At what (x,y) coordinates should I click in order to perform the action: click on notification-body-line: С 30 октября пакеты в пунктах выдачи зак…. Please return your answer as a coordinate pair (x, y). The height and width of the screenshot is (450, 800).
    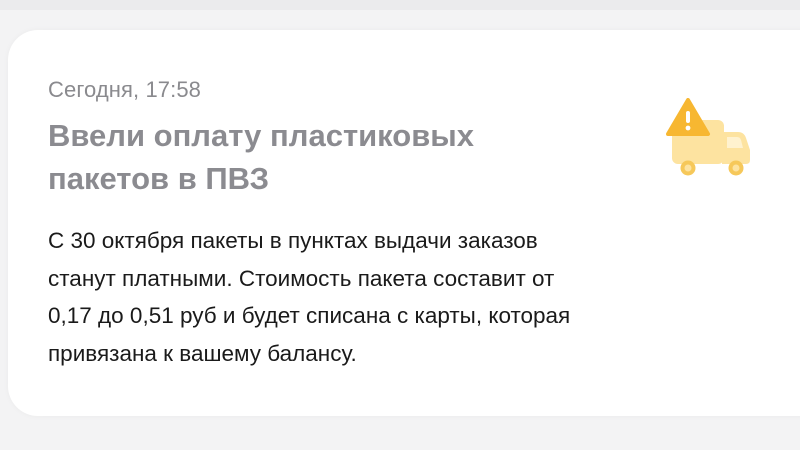
    Looking at the image, I should click on (293, 240).